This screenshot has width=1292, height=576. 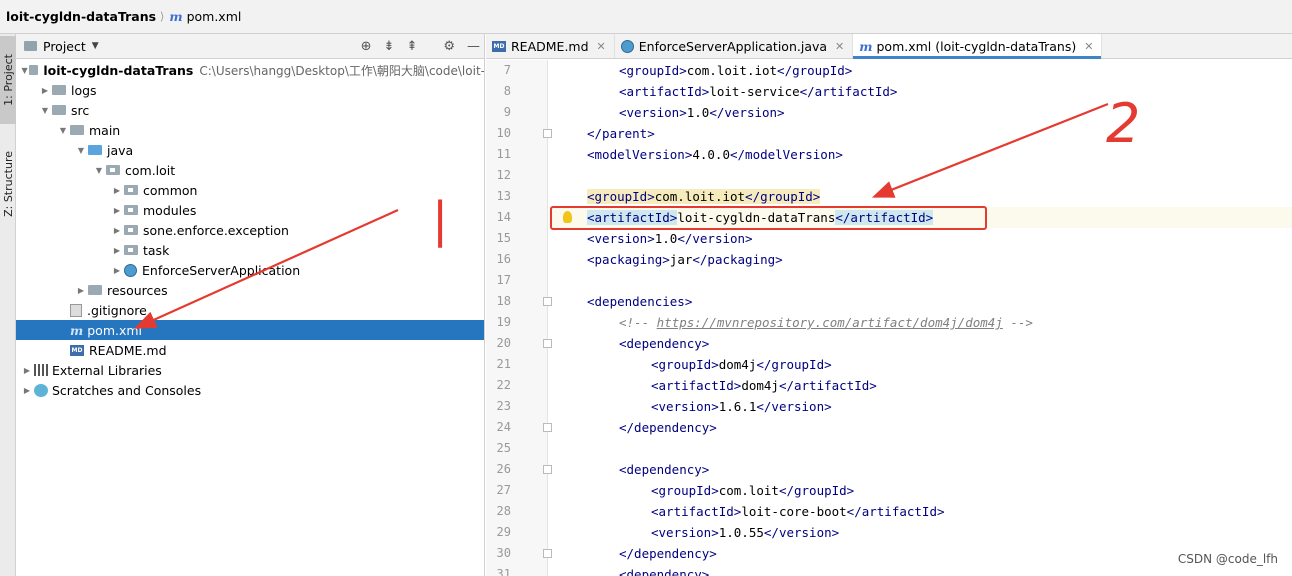 What do you see at coordinates (920, 511) in the screenshot?
I see `code-line: <artifactId>loit-core-boot</artifactId>` at bounding box center [920, 511].